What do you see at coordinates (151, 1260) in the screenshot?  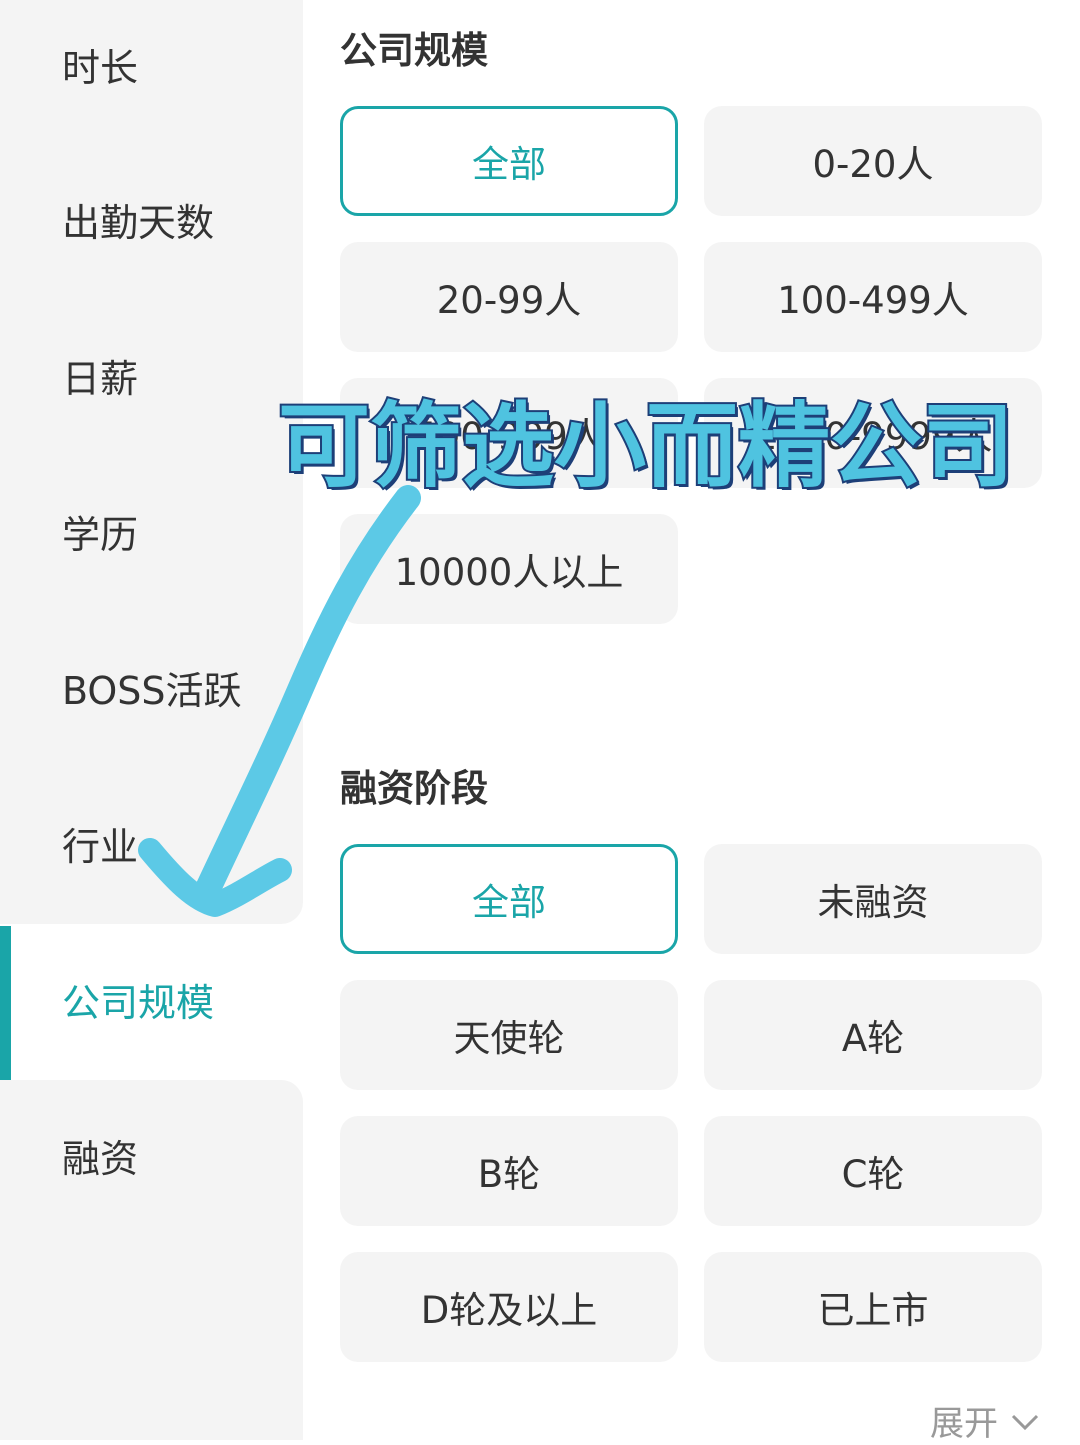 I see `sidebar-background-lower` at bounding box center [151, 1260].